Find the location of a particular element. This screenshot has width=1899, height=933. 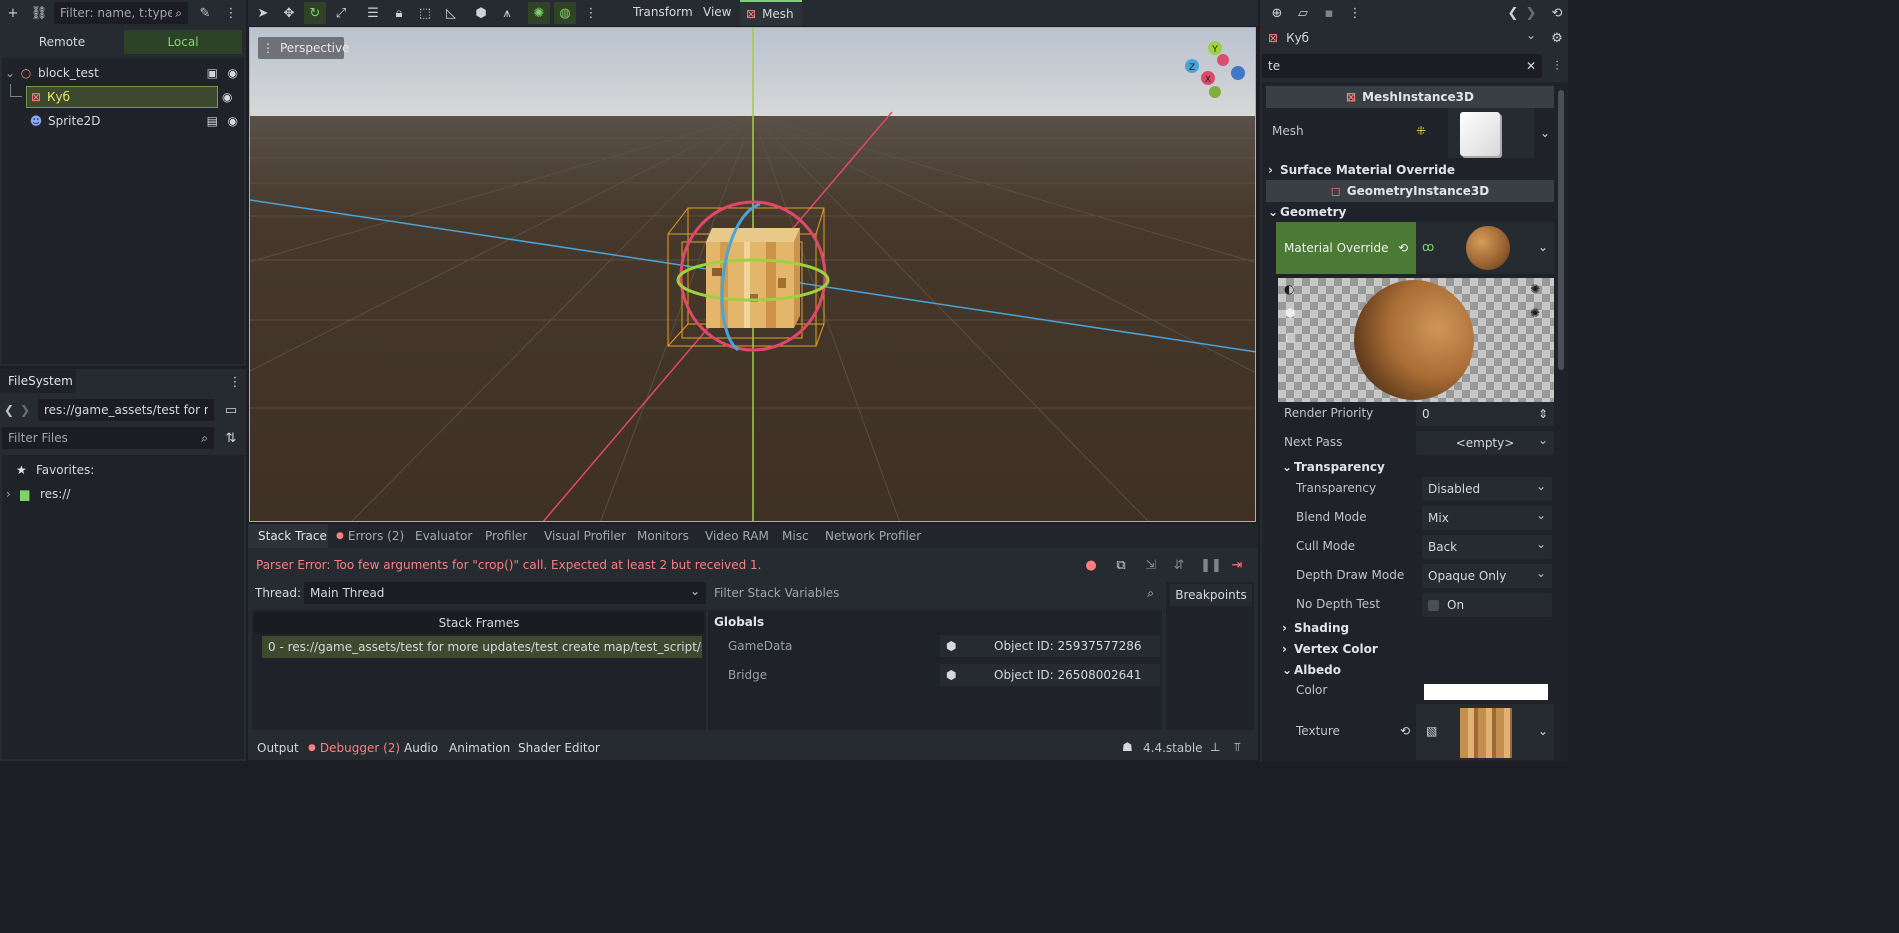

step-over-icon: ⇵ is located at coordinates (1179, 565).